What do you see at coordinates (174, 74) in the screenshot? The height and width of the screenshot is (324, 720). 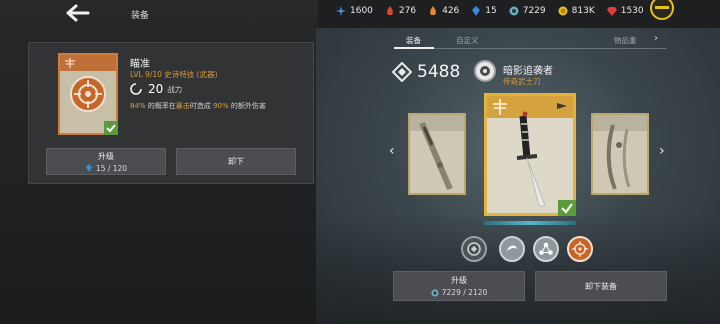 I see `skill-level: LVL 9/10 史诗特技 (武器)` at bounding box center [174, 74].